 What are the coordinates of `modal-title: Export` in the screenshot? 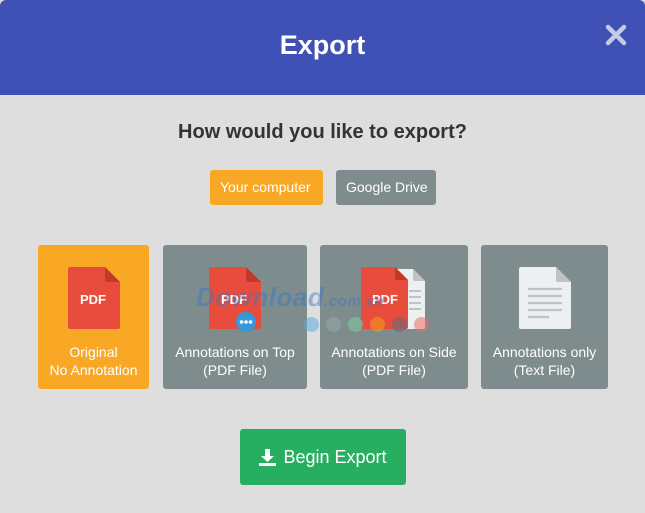 It's located at (322, 45).